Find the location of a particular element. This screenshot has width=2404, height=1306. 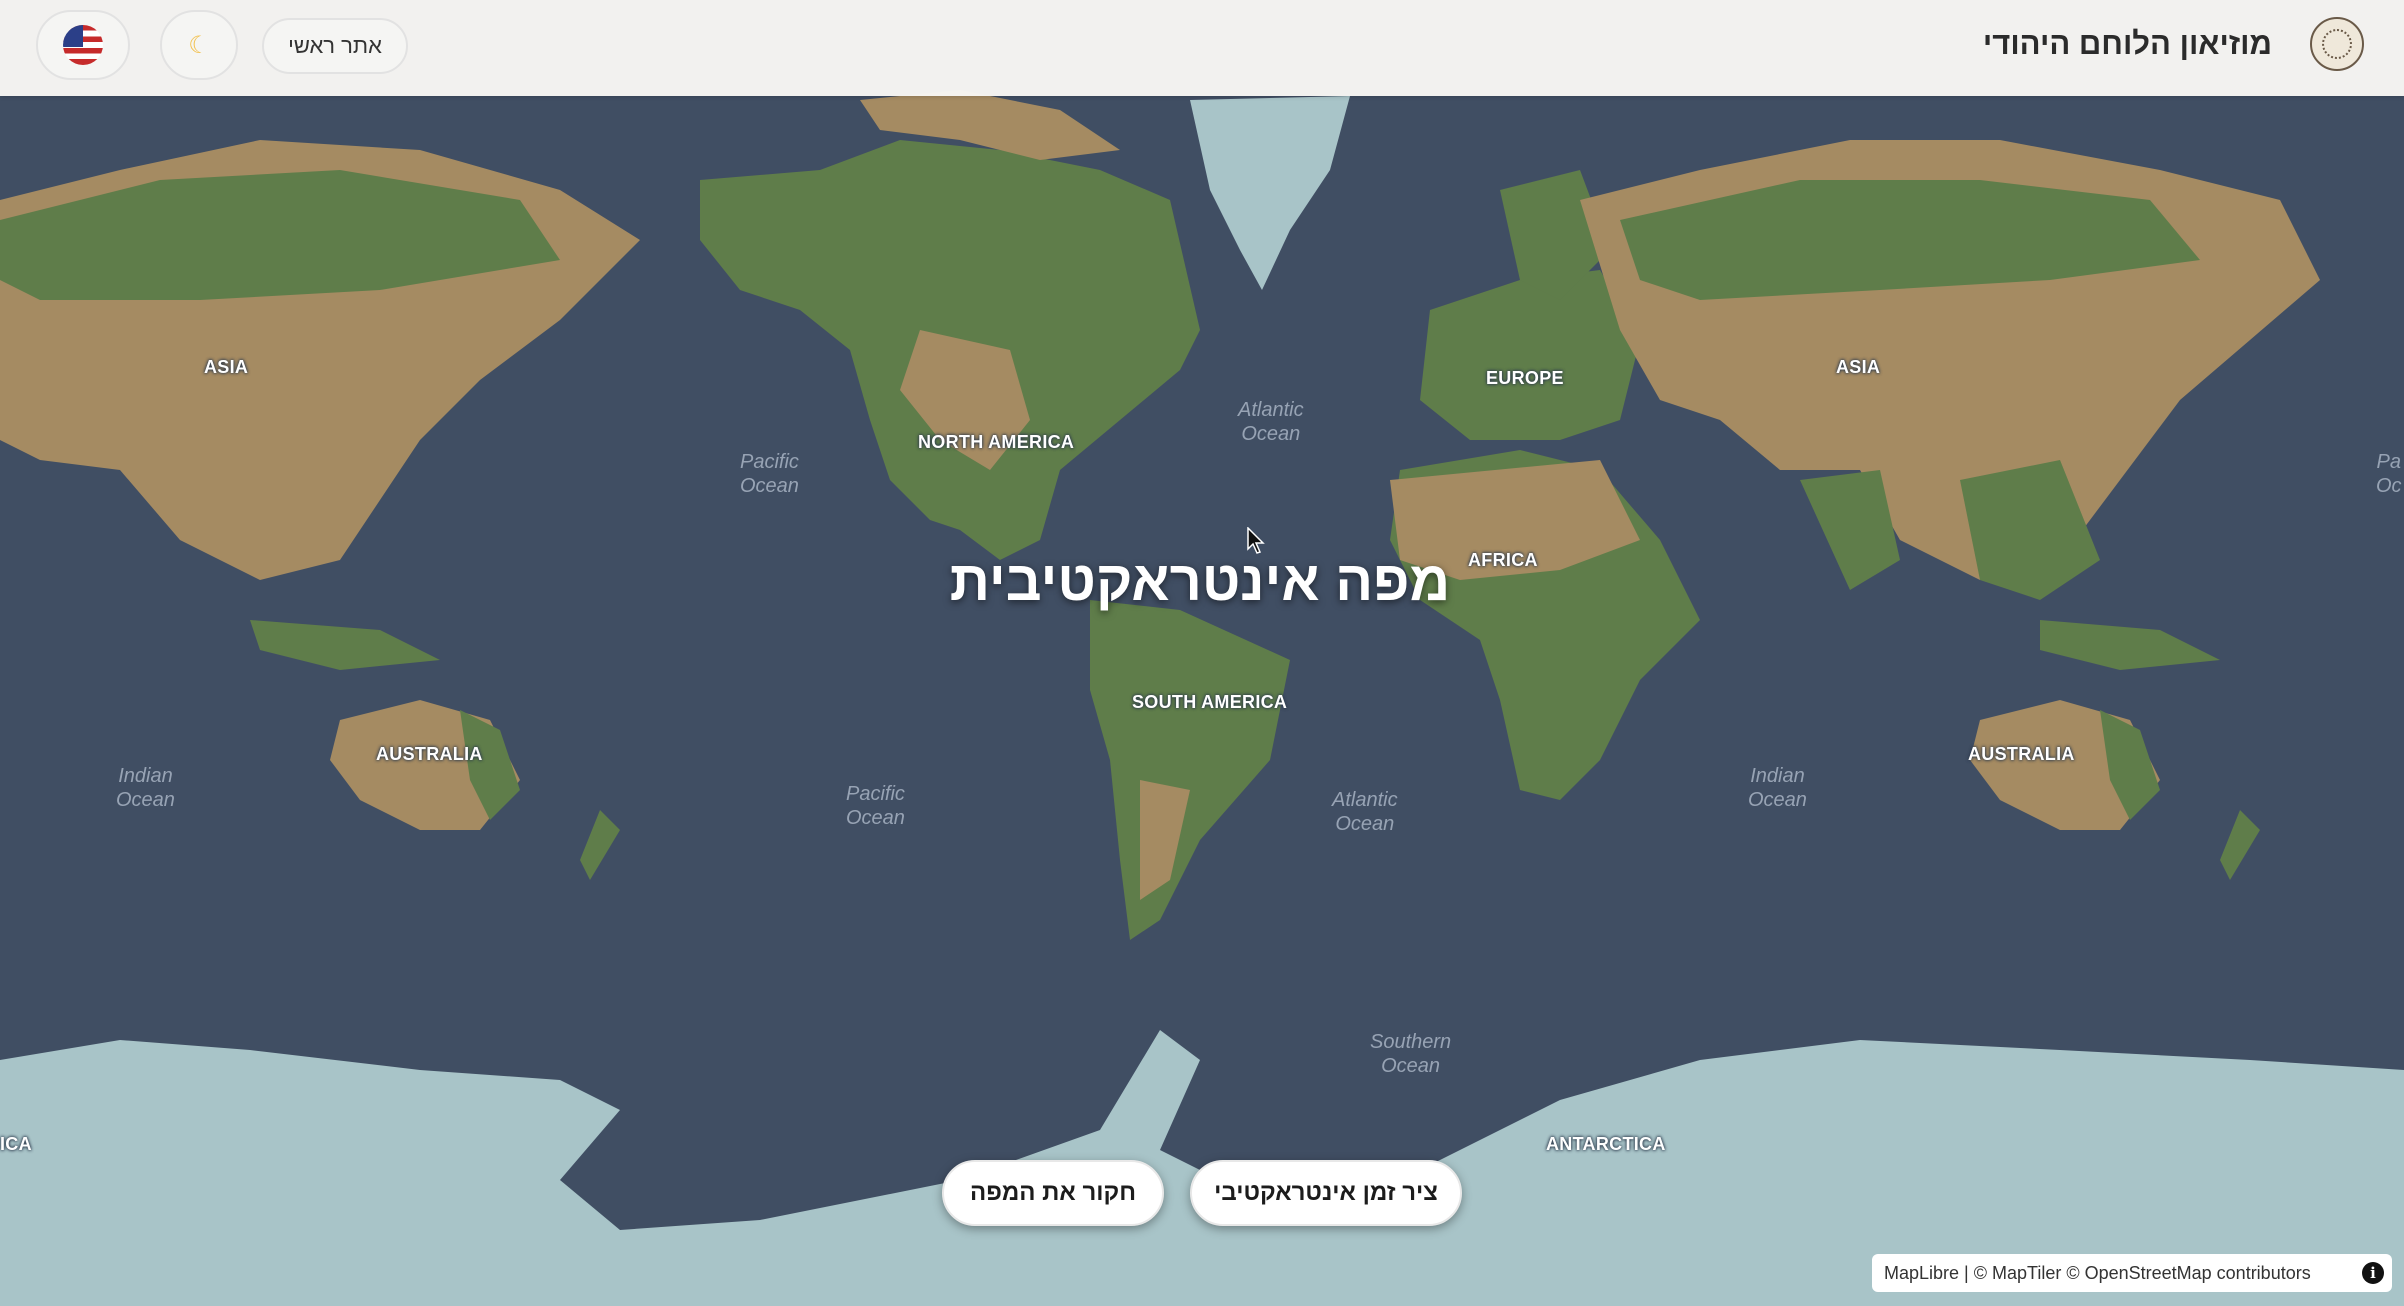

label-australia-east: AUSTRALIA is located at coordinates (2021, 754).